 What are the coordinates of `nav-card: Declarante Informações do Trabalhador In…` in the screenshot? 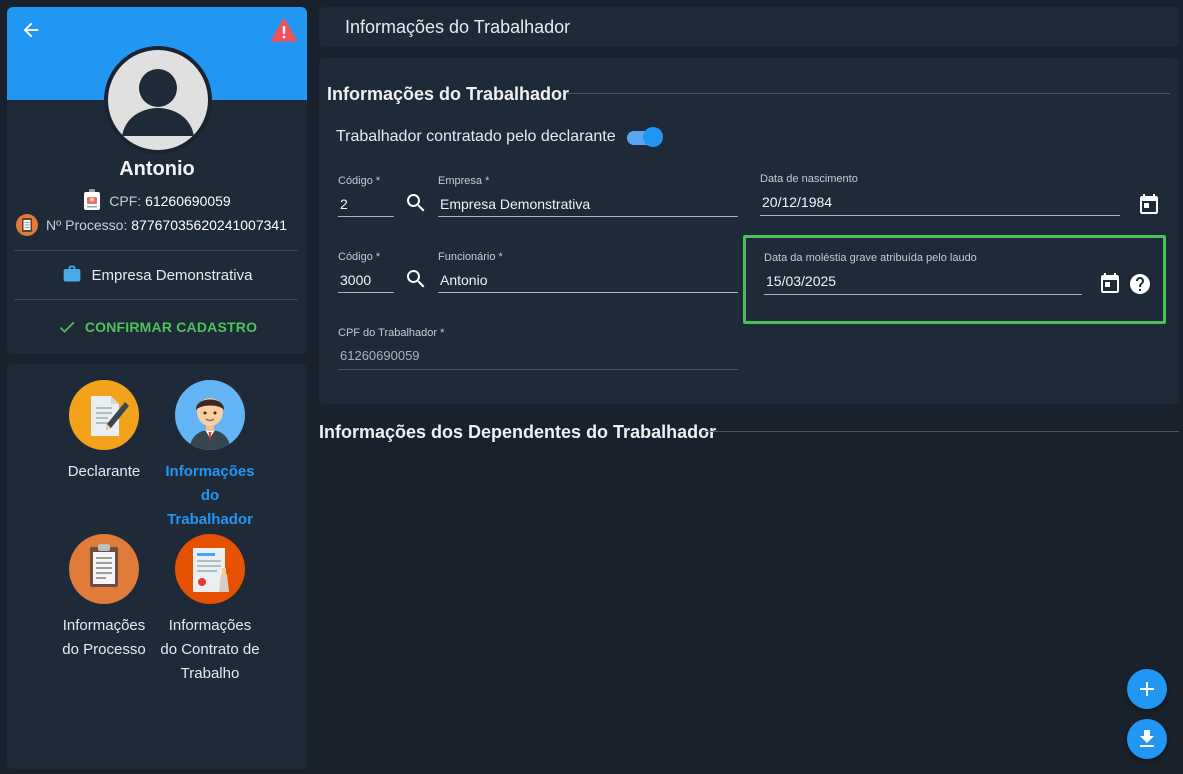 It's located at (157, 566).